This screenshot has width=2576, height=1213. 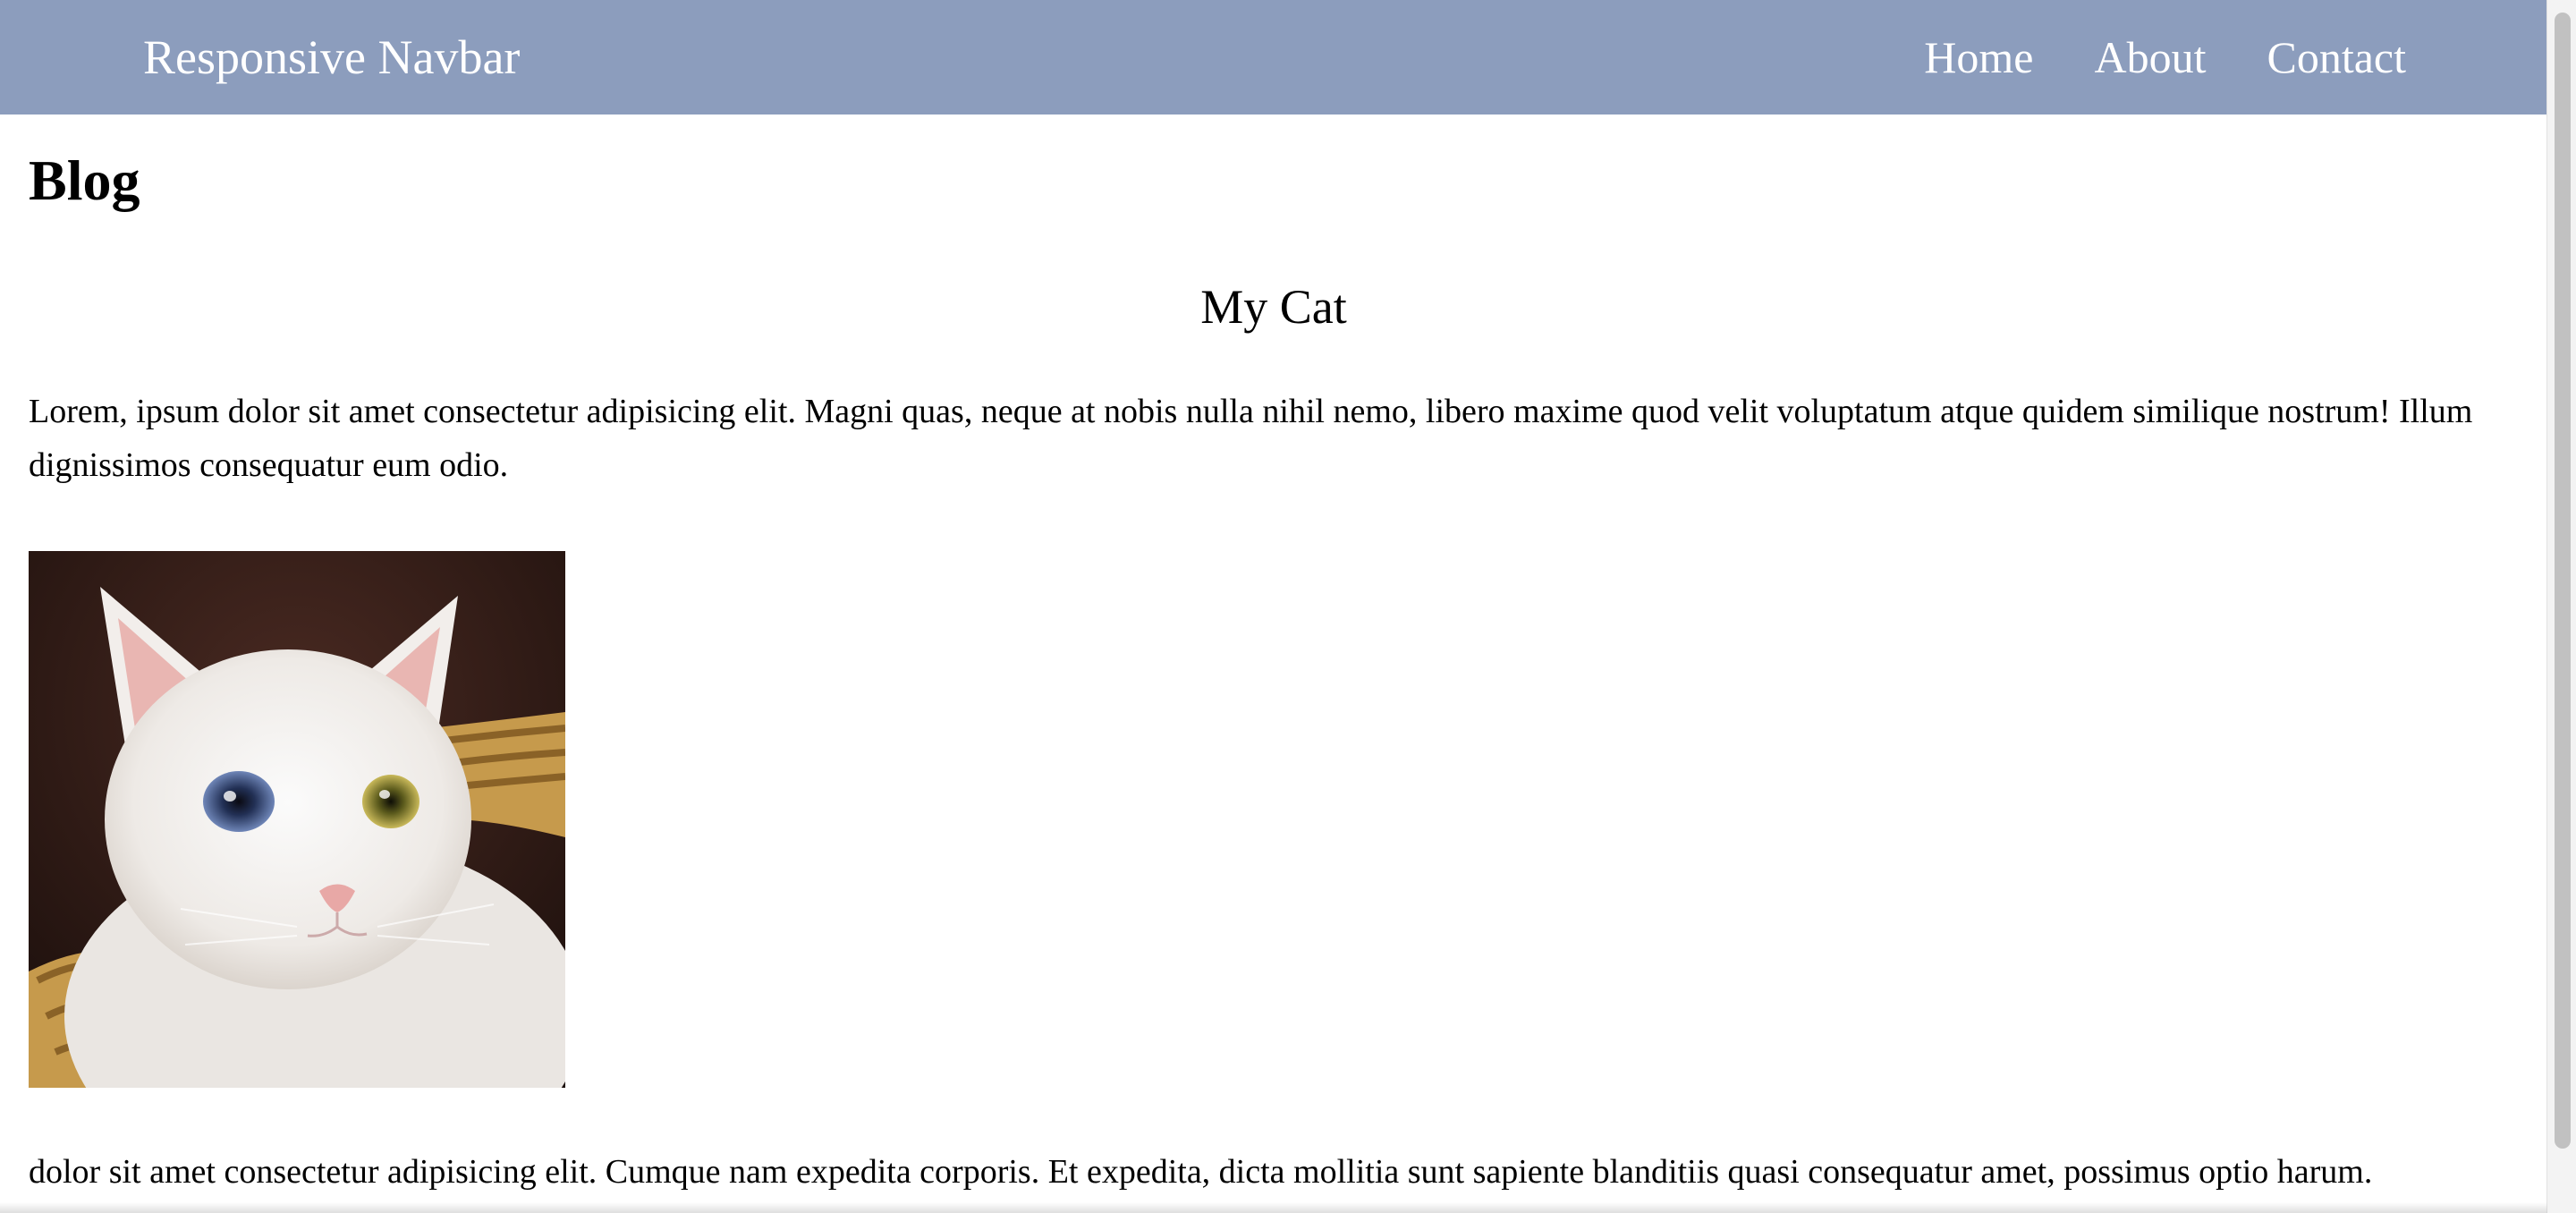 I want to click on nav-link-home: Home, so click(x=1978, y=57).